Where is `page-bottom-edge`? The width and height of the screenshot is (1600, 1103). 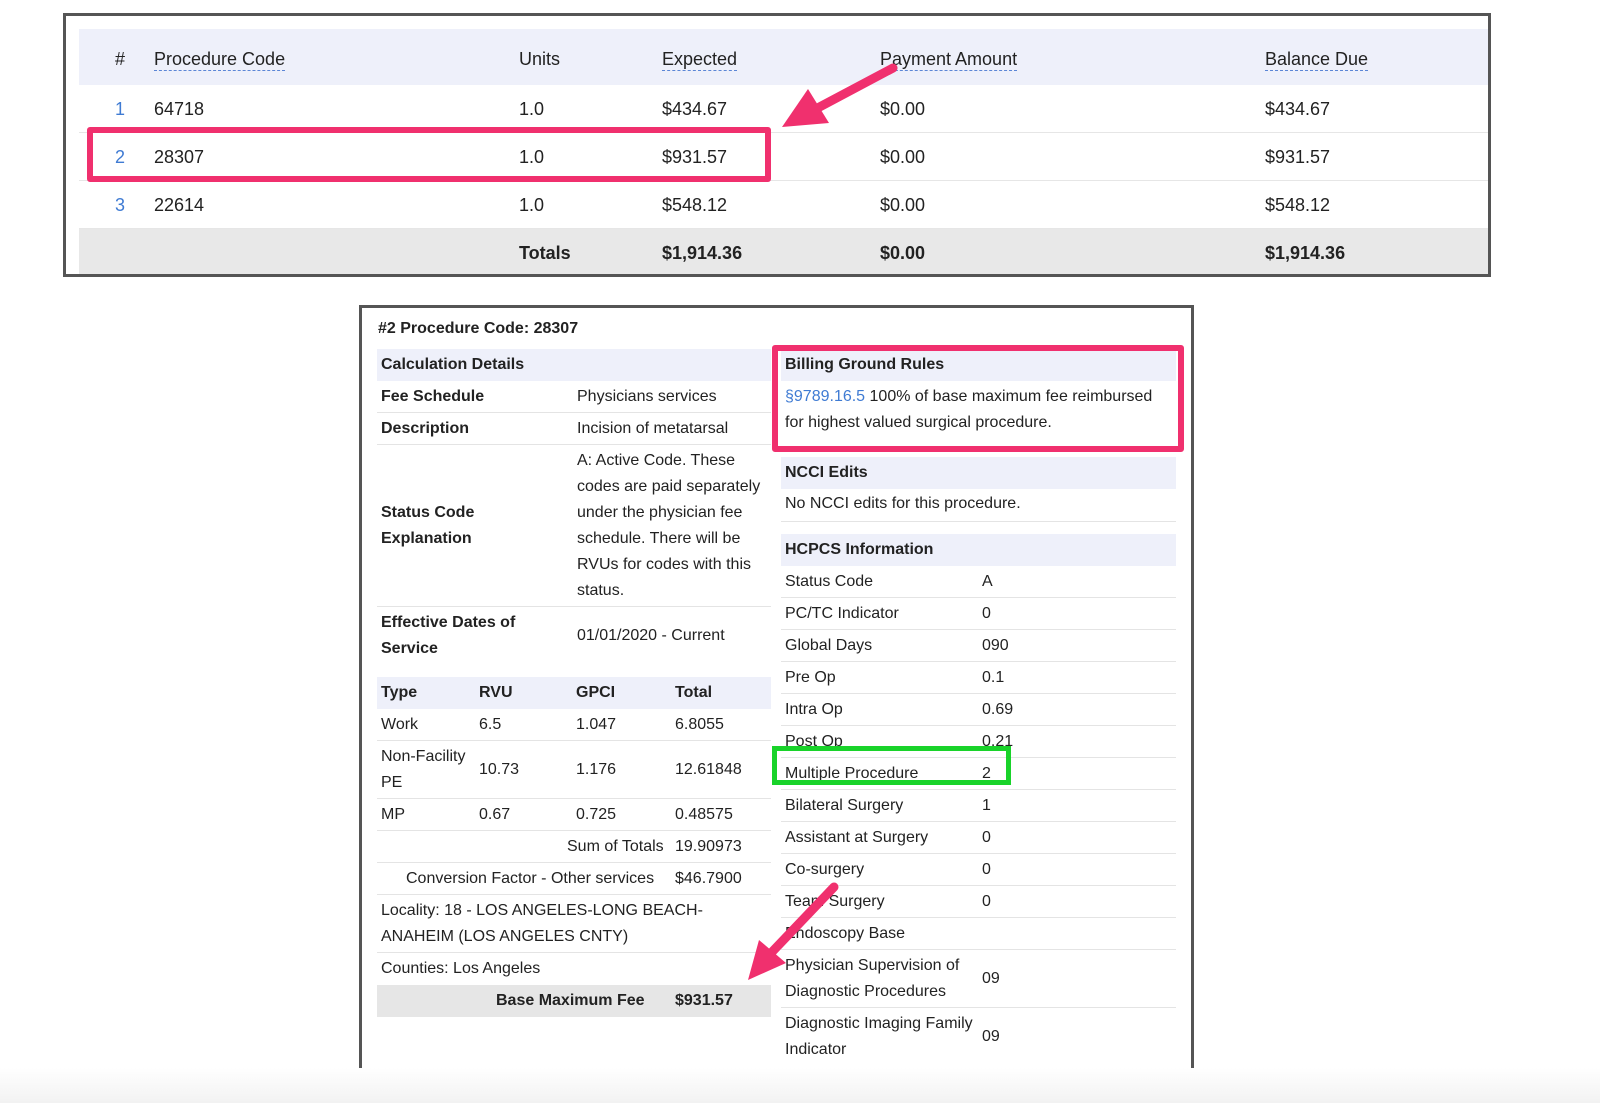 page-bottom-edge is located at coordinates (800, 1085).